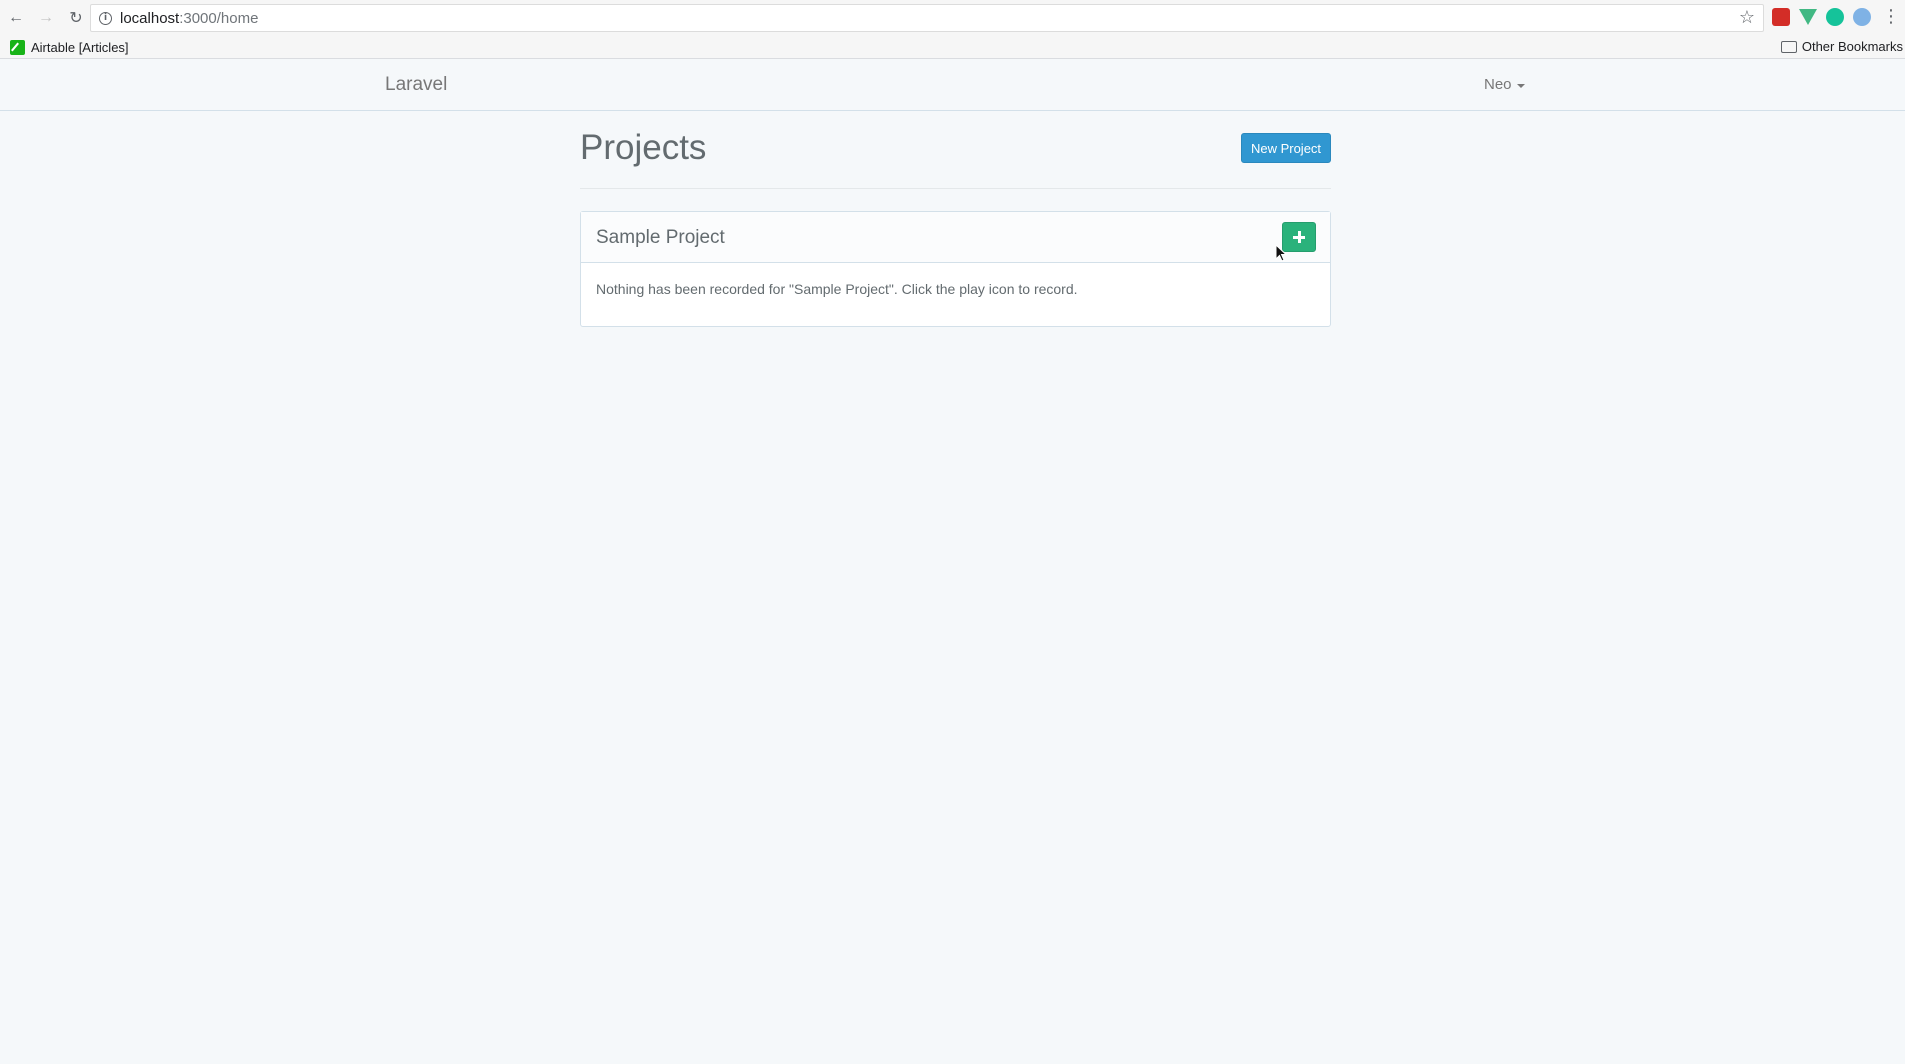 This screenshot has height=1064, width=1905. I want to click on caret-down-icon, so click(1520, 85).